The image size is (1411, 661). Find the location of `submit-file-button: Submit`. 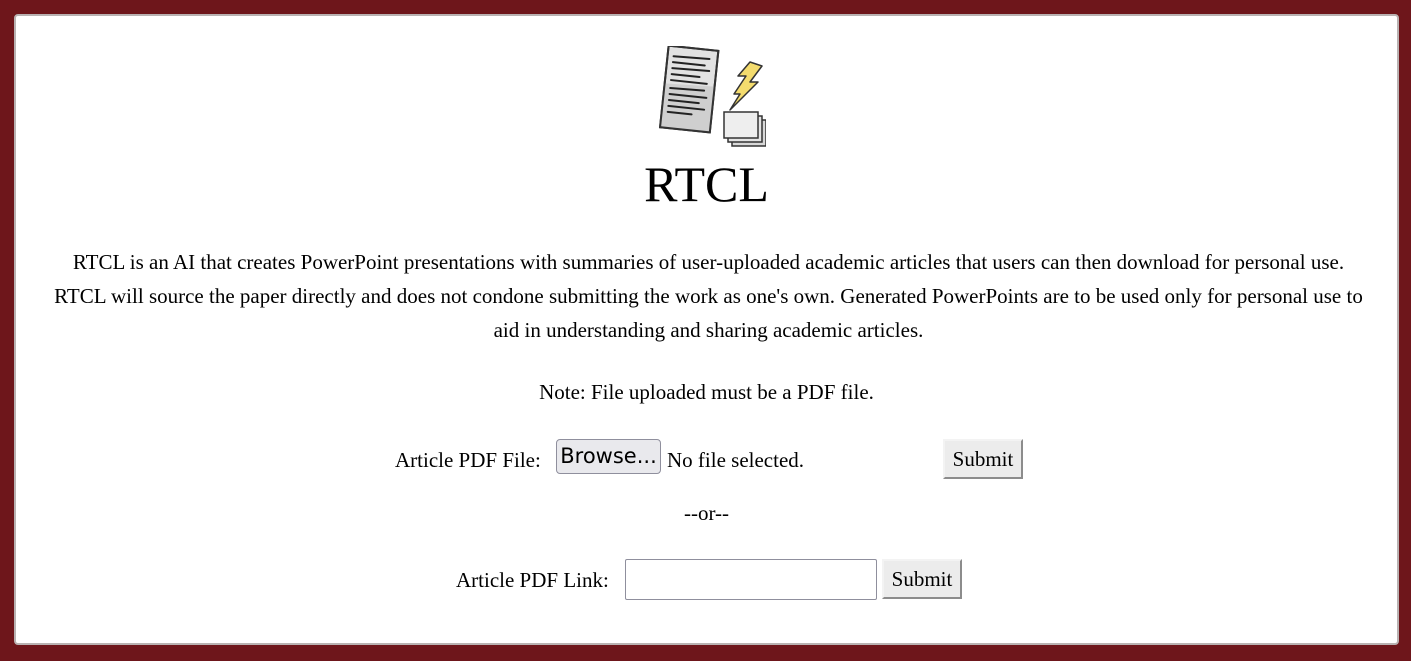

submit-file-button: Submit is located at coordinates (983, 459).